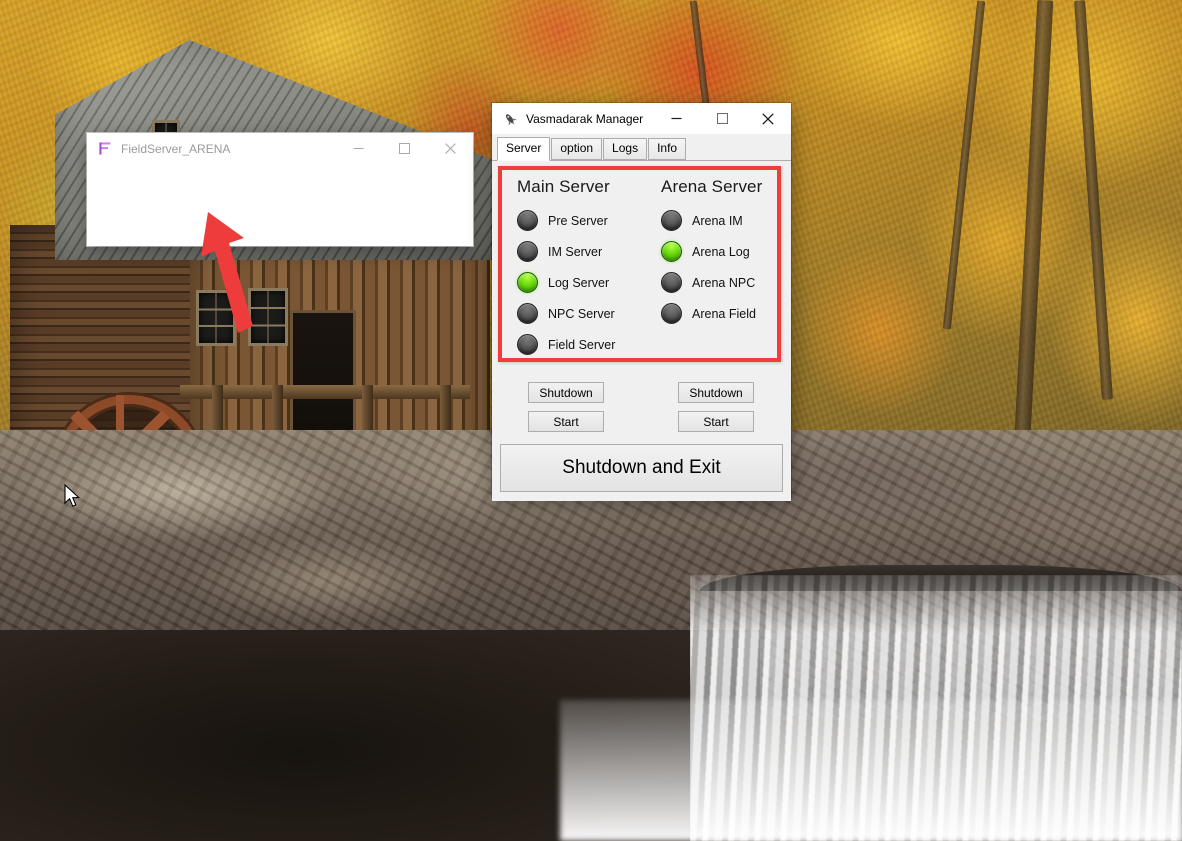 The height and width of the screenshot is (841, 1182). What do you see at coordinates (105, 149) in the screenshot?
I see `fieldserver-f-icon` at bounding box center [105, 149].